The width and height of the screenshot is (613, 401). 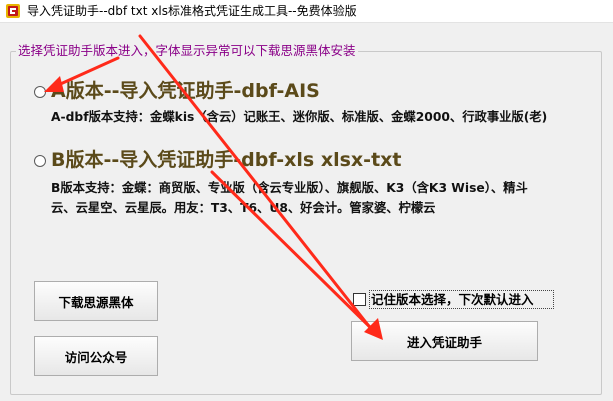 What do you see at coordinates (452, 299) in the screenshot?
I see `remember-version-label: 记住版本选择，下次默认进入` at bounding box center [452, 299].